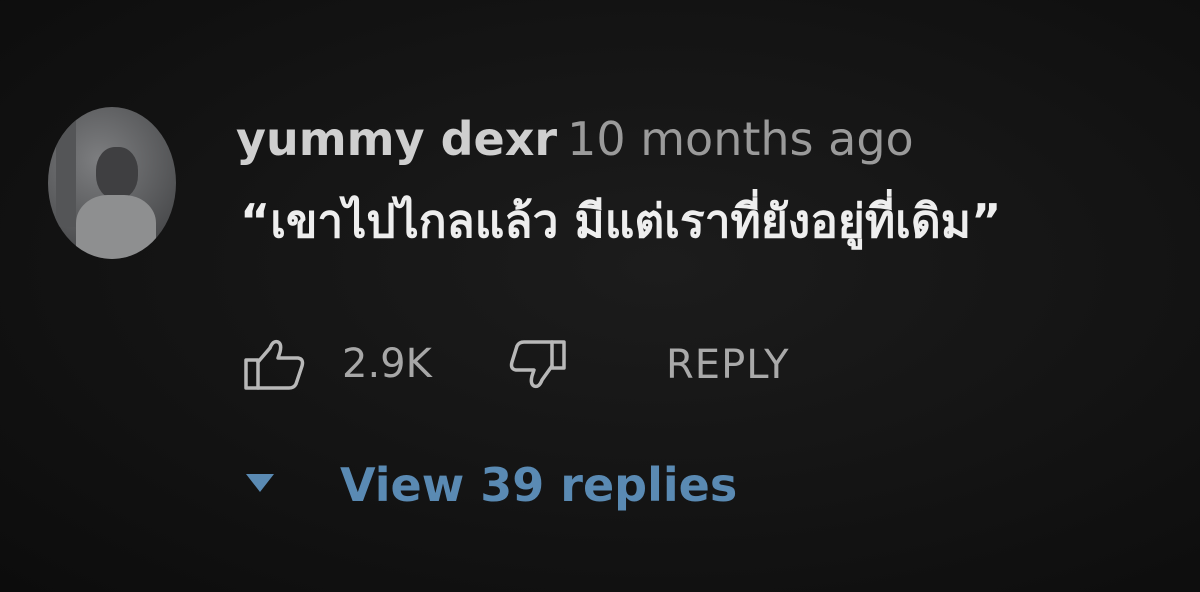 This screenshot has width=1200, height=592. What do you see at coordinates (396, 139) in the screenshot?
I see `author-name: yummy dexr` at bounding box center [396, 139].